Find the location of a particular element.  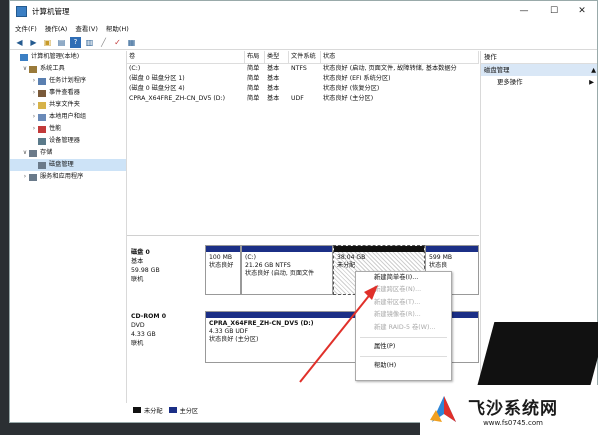

tree-item-4: › 共享文件夹 is located at coordinates (68, 105).